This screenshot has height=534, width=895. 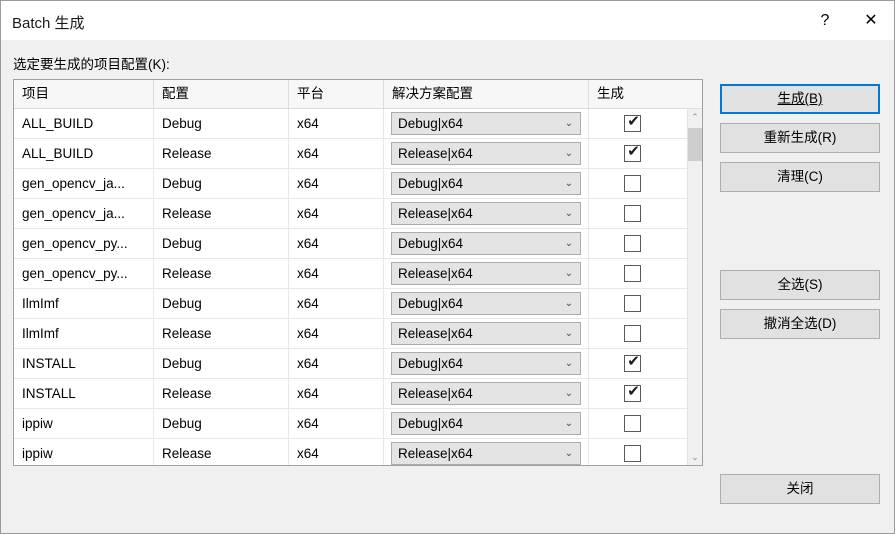 What do you see at coordinates (221, 94) in the screenshot?
I see `column-header-configuration: 配置` at bounding box center [221, 94].